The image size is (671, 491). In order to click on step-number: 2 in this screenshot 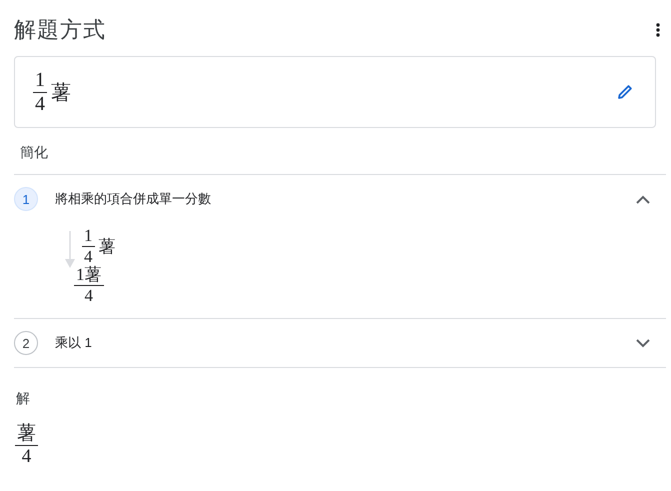, I will do `click(26, 343)`.